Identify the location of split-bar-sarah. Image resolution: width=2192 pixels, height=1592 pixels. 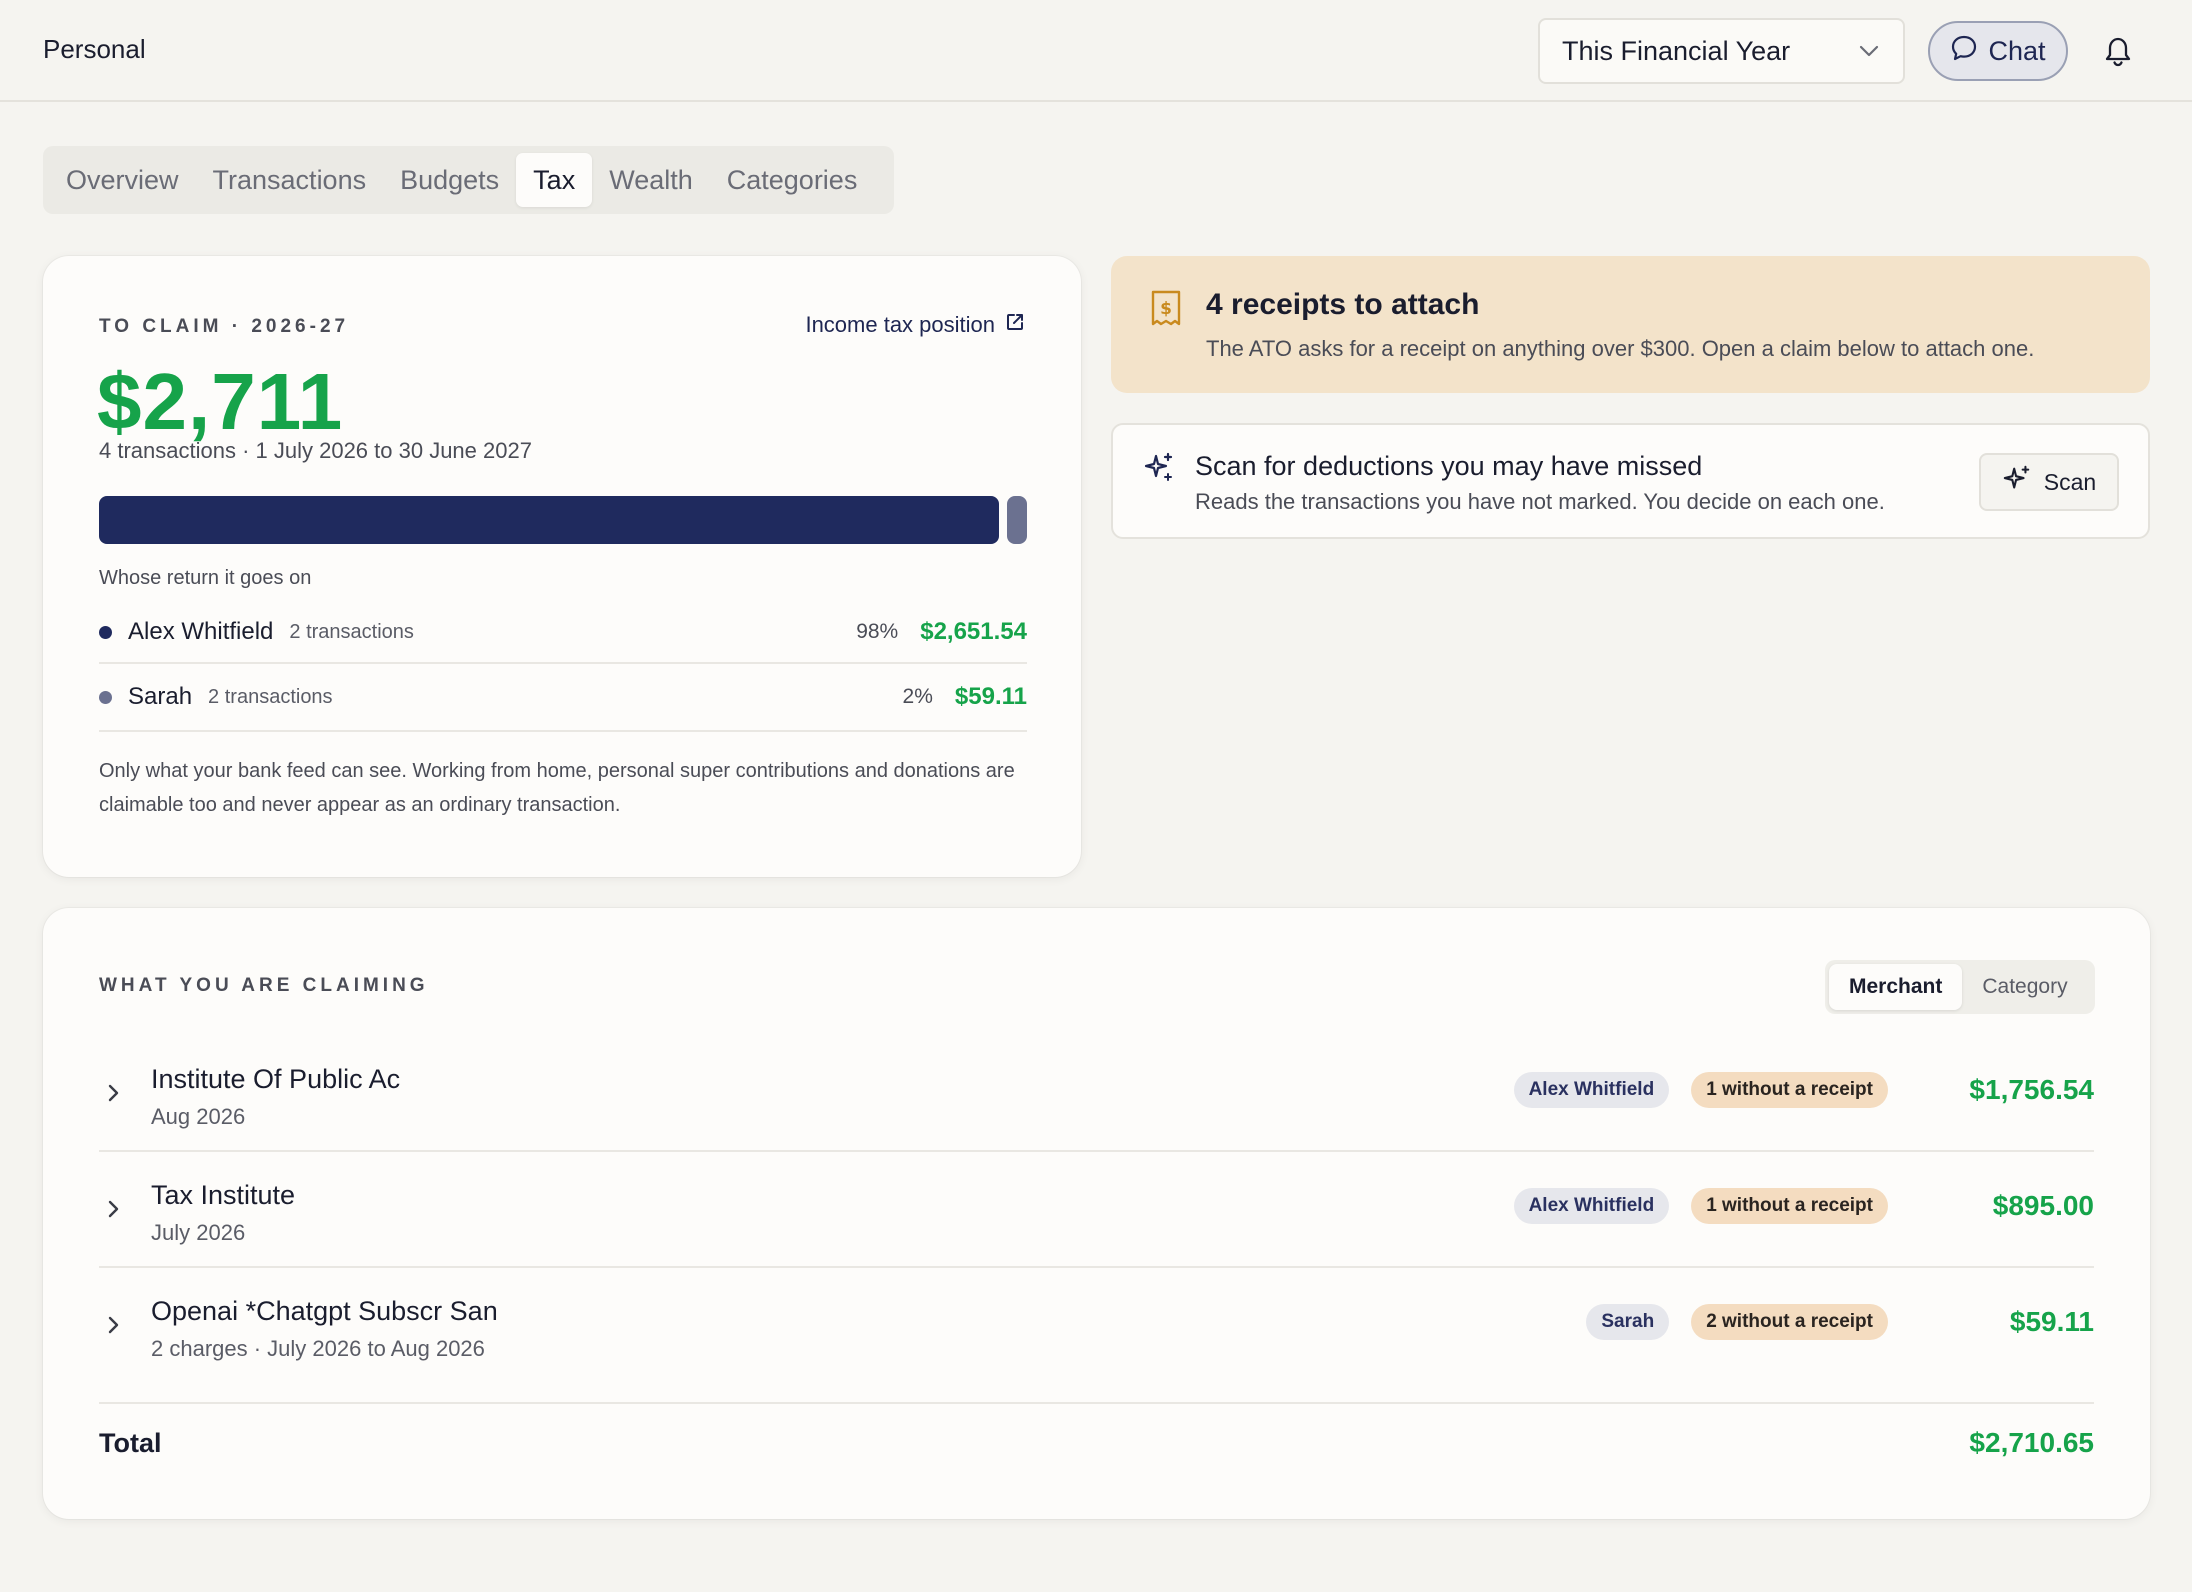
(1017, 520).